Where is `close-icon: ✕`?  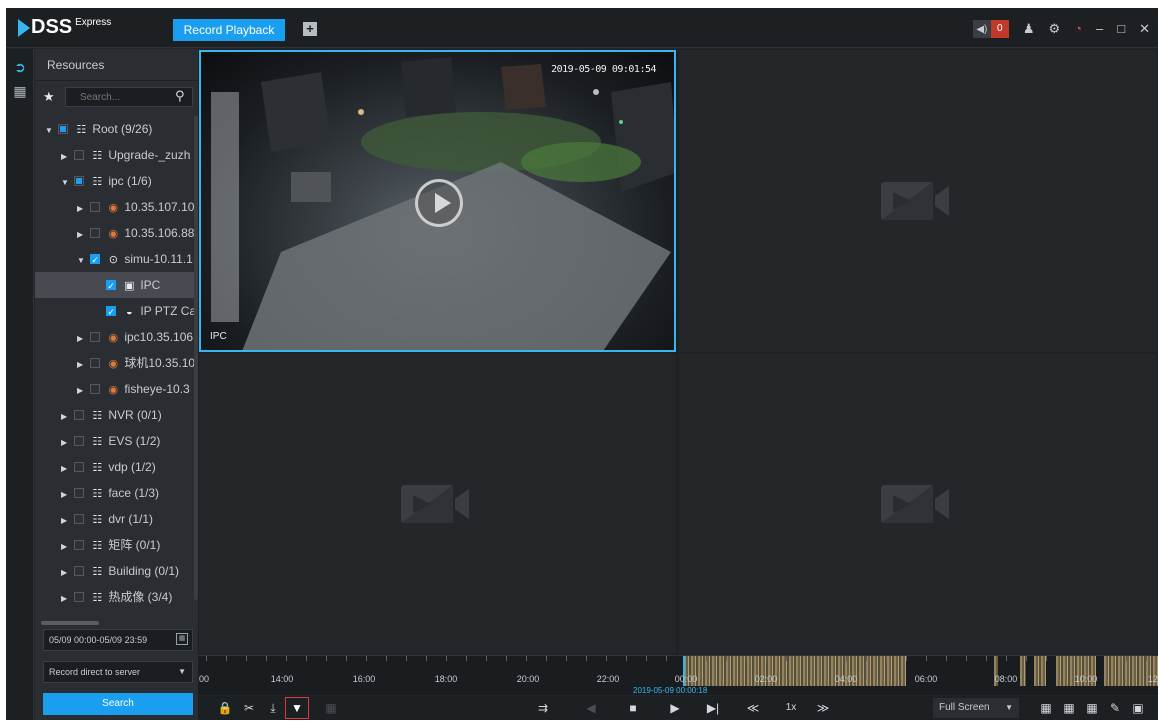 close-icon: ✕ is located at coordinates (1144, 29).